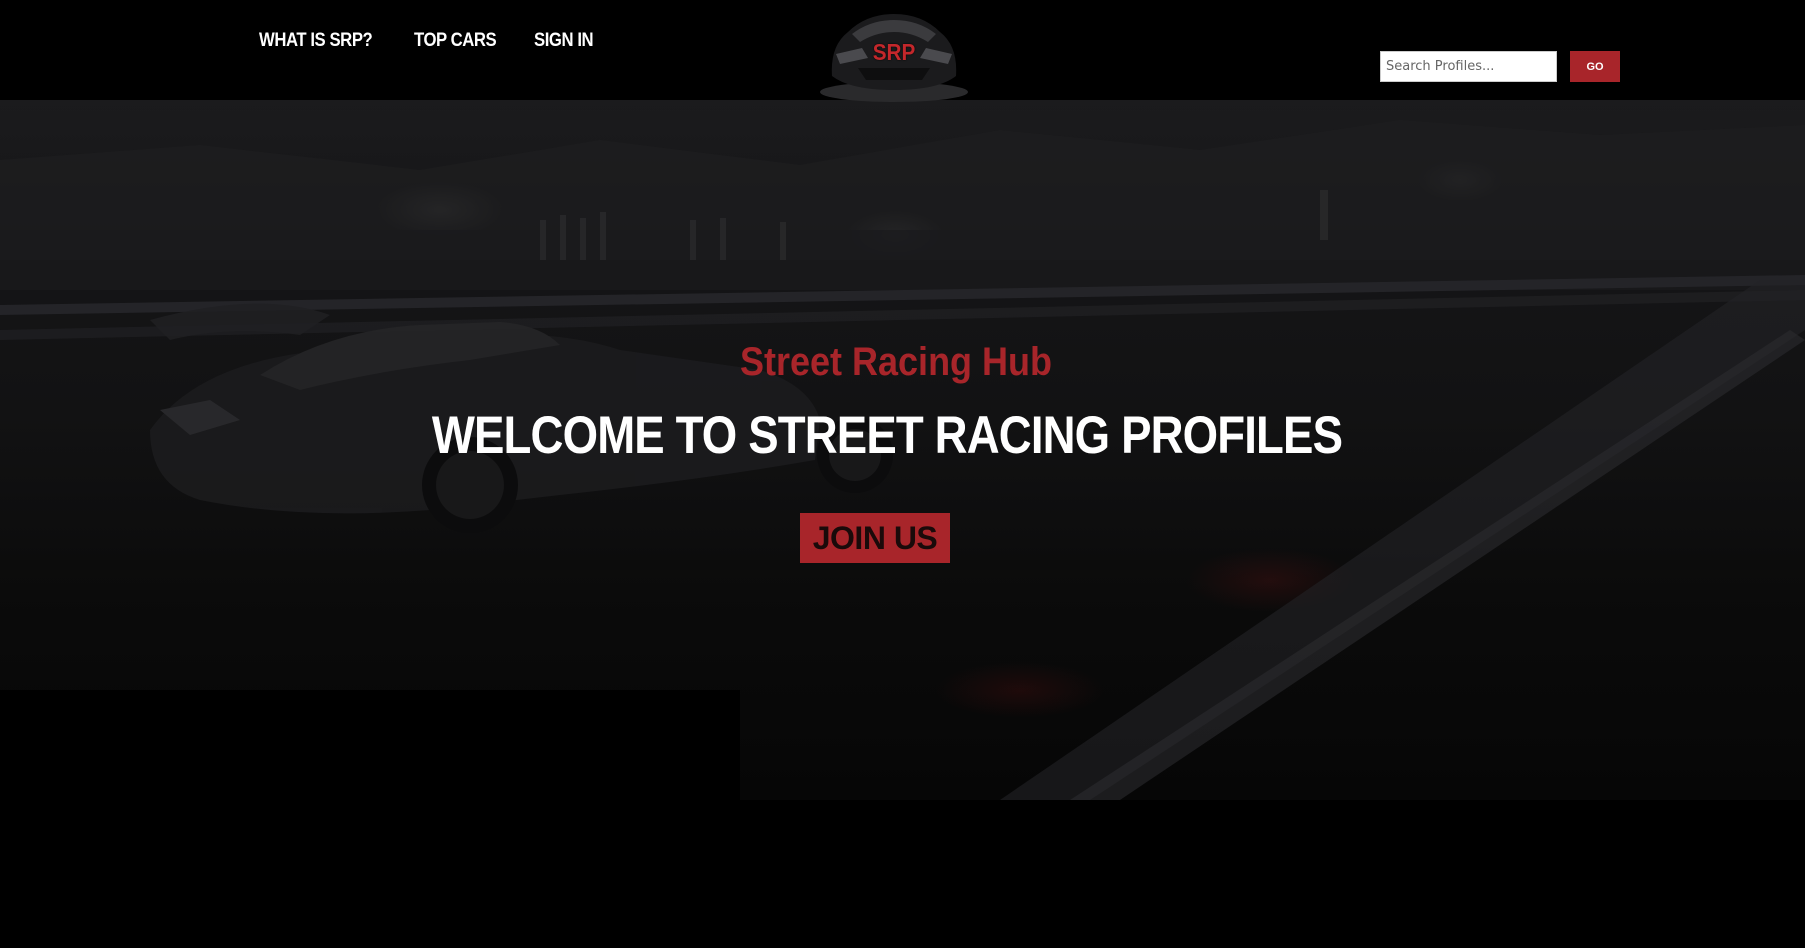  What do you see at coordinates (1595, 66) in the screenshot?
I see `search-go-button: GO` at bounding box center [1595, 66].